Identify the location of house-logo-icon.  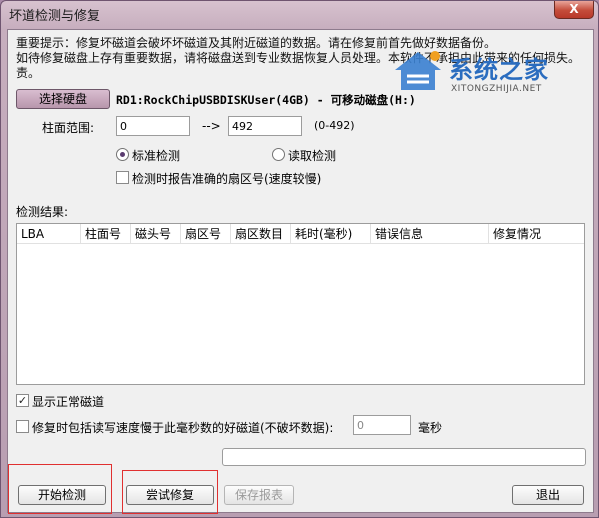
(418, 70).